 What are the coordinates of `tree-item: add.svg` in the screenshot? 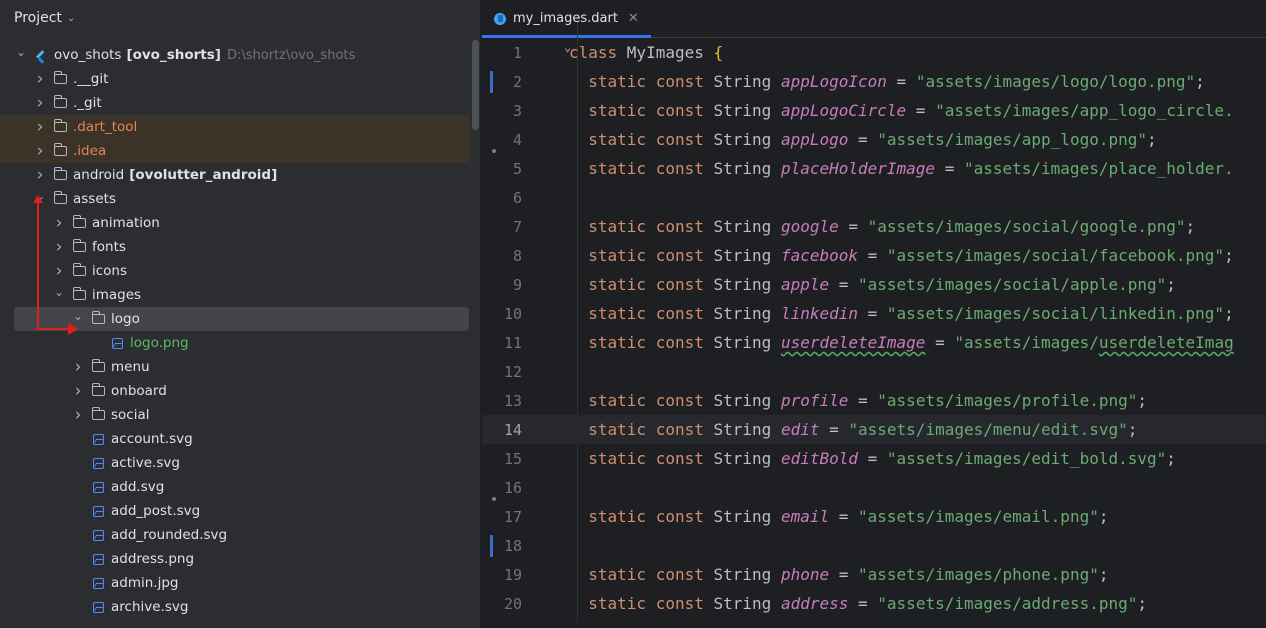 It's located at (235, 487).